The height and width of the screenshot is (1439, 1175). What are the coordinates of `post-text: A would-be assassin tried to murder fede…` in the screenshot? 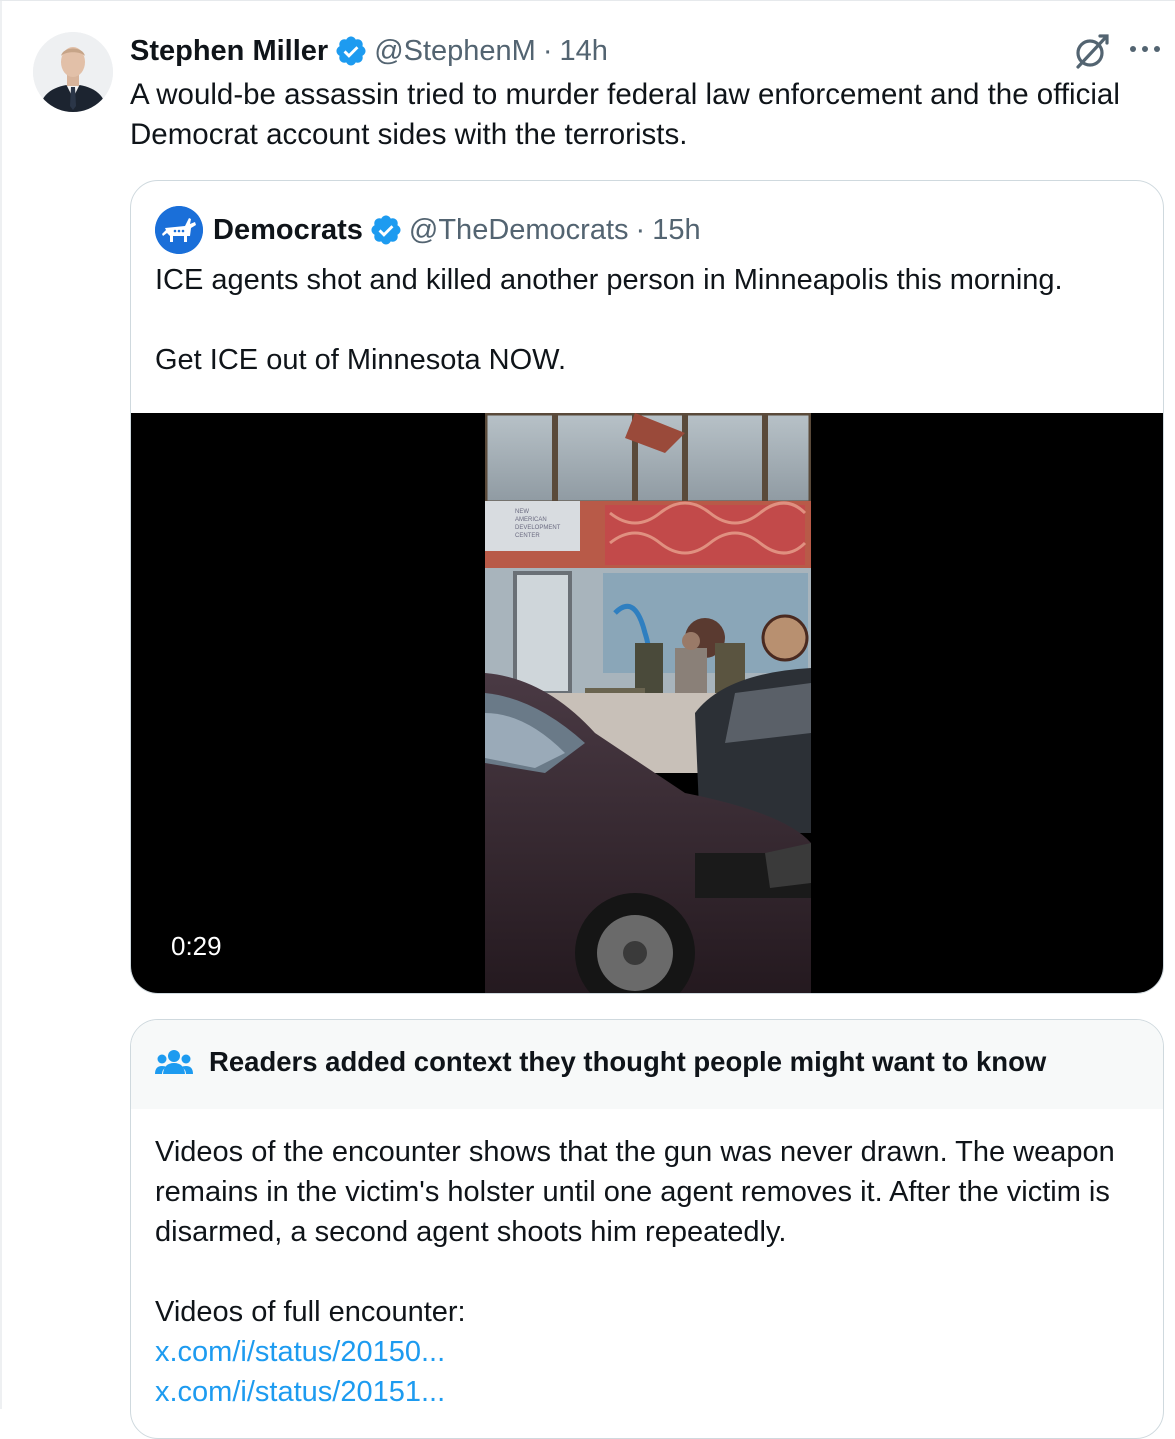 It's located at (625, 114).